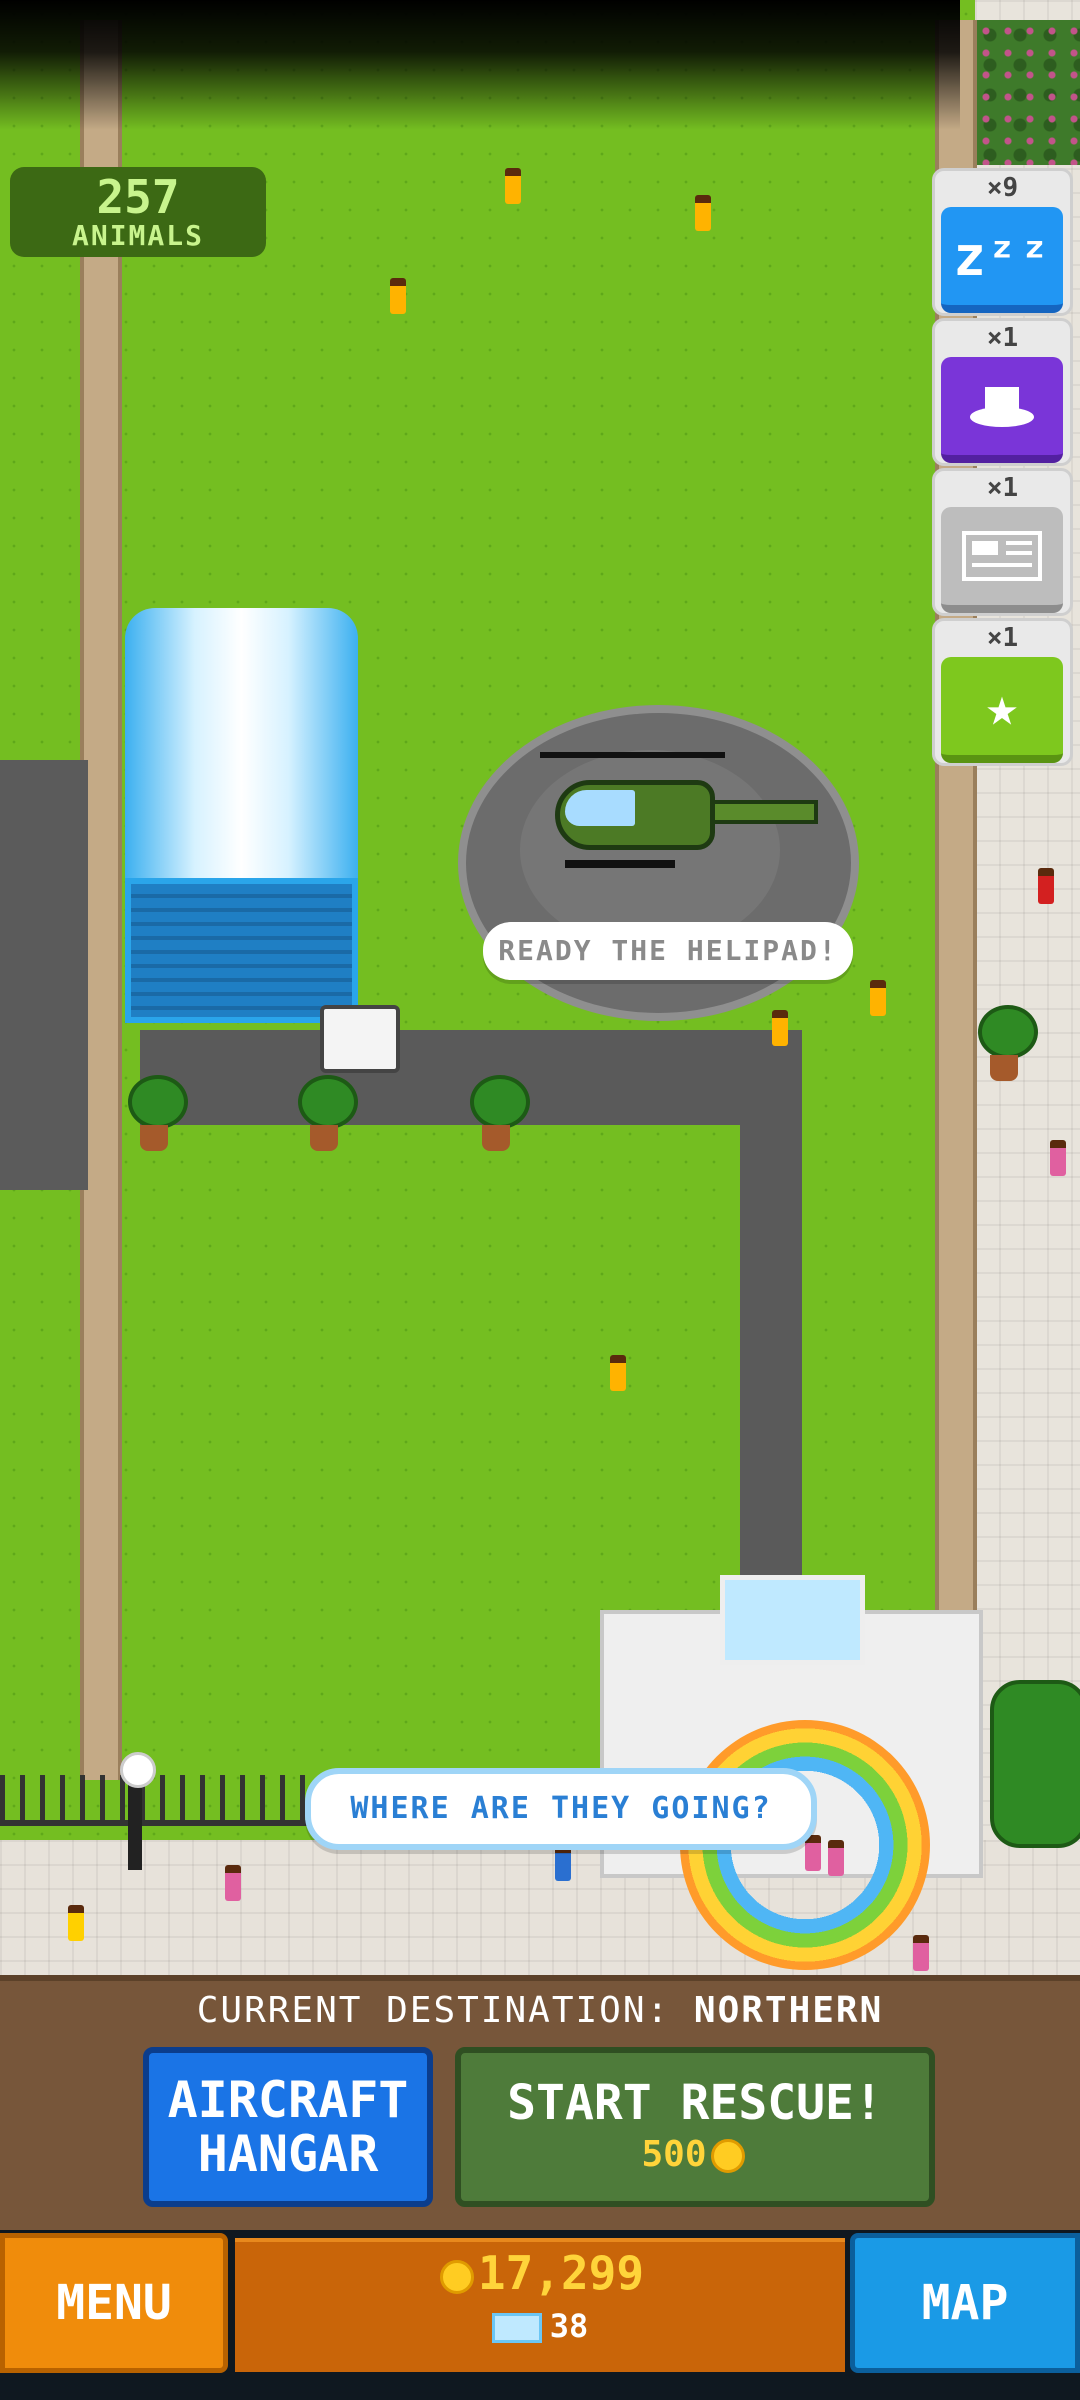  I want to click on gems-display: 38, so click(540, 2326).